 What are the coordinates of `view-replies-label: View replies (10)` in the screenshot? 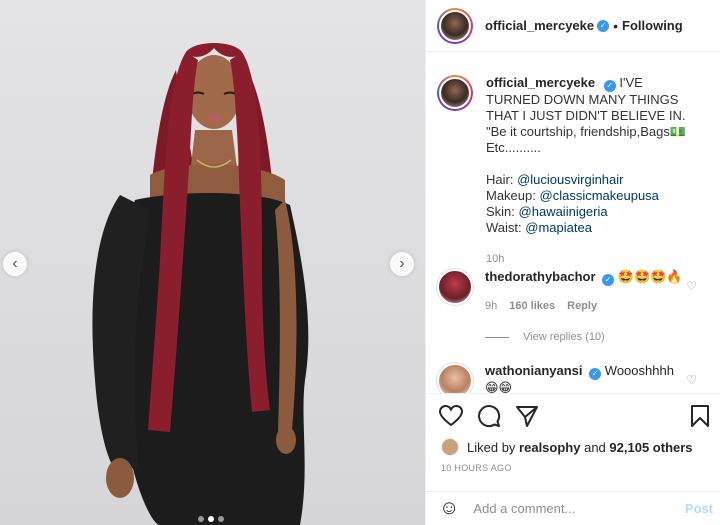 It's located at (564, 337).